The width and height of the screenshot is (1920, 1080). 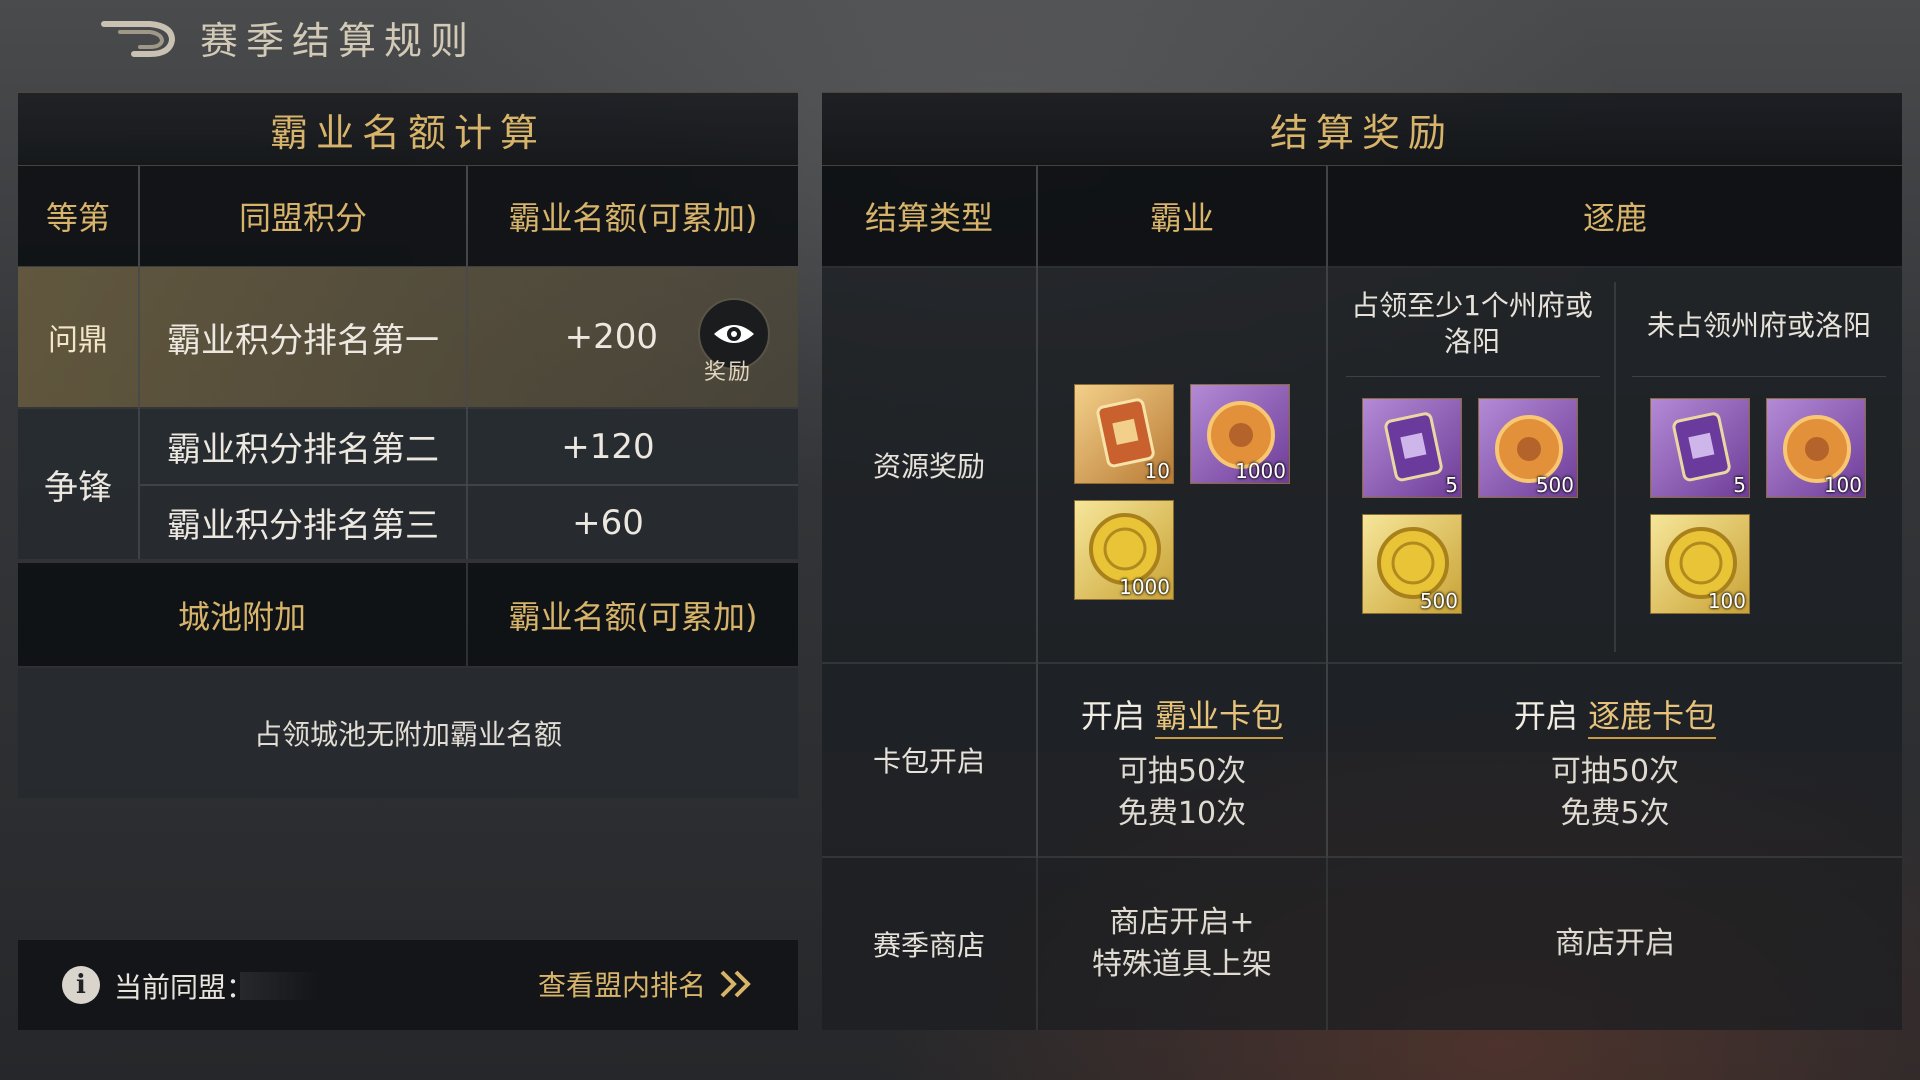 I want to click on zhulu-card-link: 逐鹿卡包, so click(x=1652, y=718).